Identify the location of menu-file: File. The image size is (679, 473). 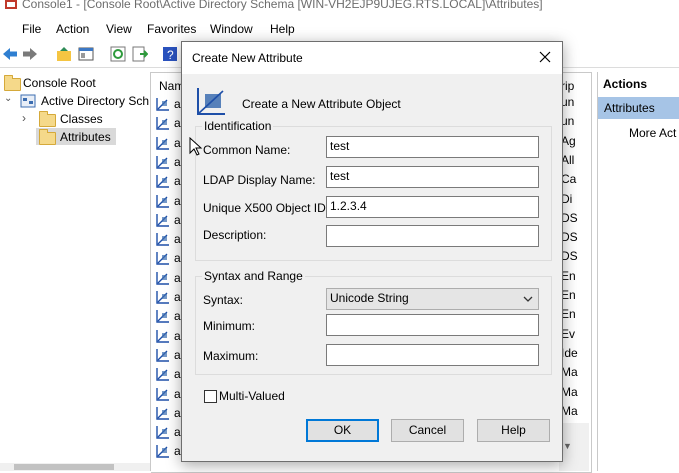
(31, 29).